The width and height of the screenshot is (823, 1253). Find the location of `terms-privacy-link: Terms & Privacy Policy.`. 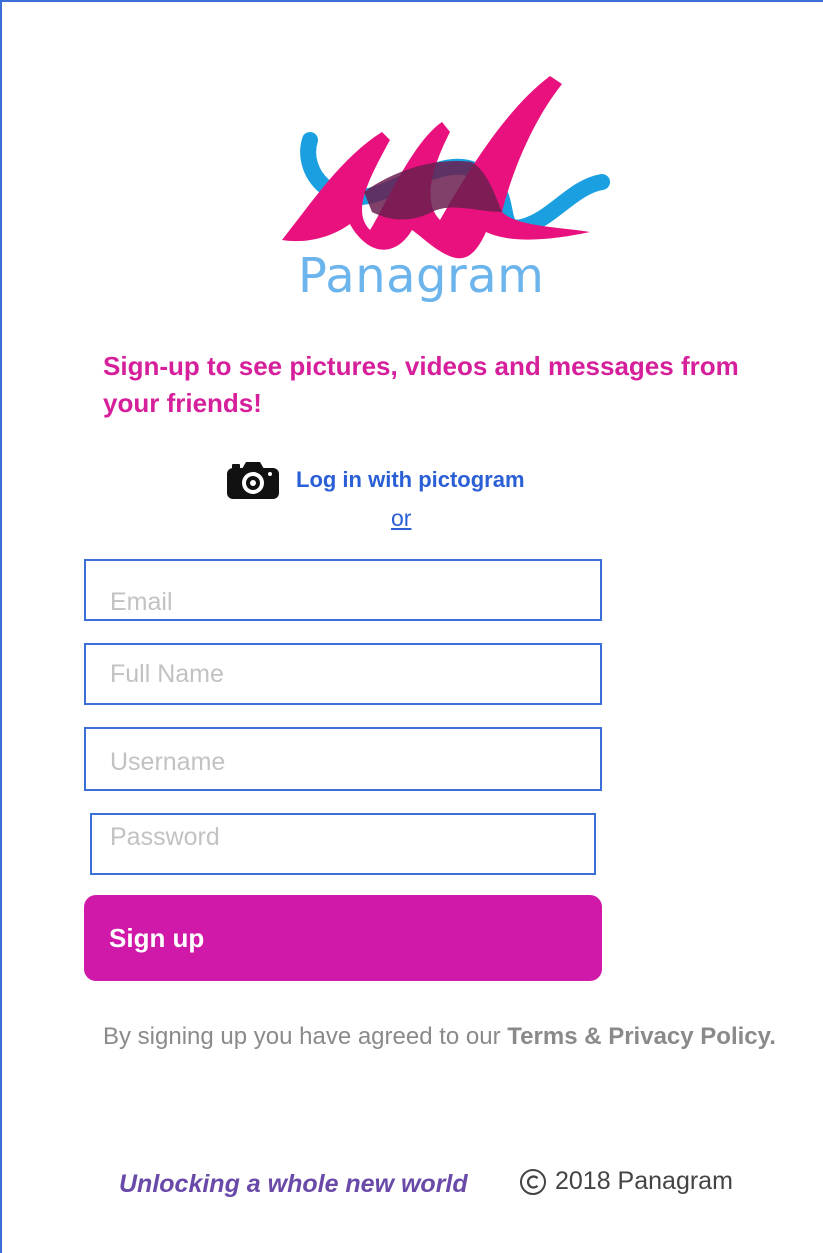

terms-privacy-link: Terms & Privacy Policy. is located at coordinates (641, 1036).